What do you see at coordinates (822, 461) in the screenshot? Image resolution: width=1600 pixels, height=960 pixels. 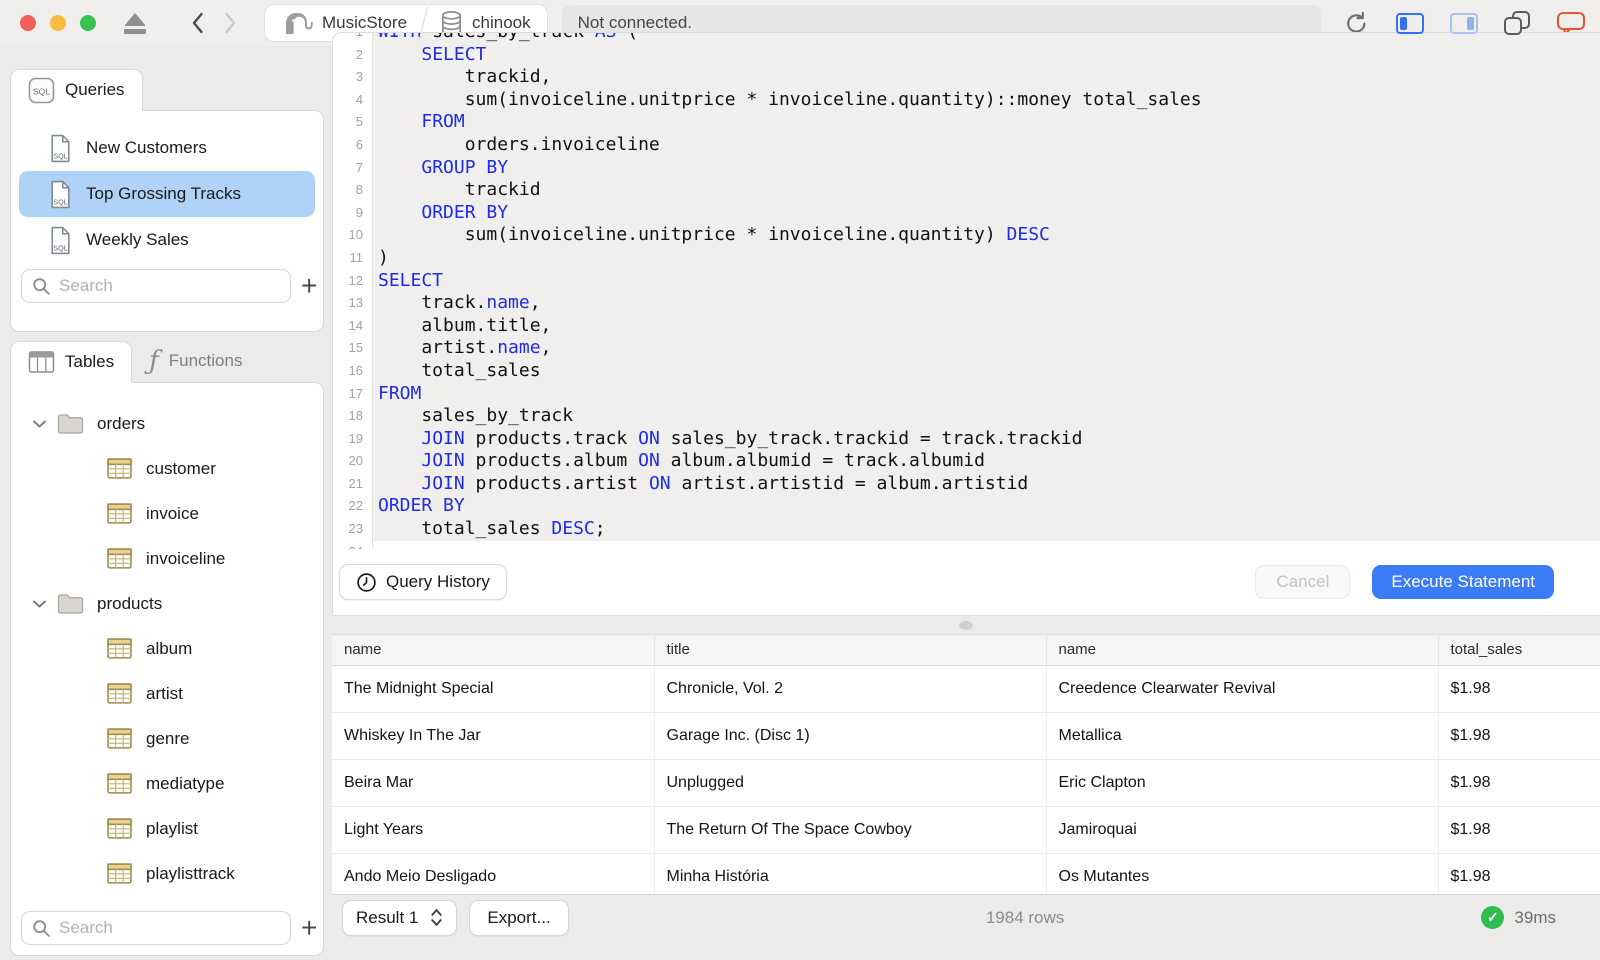 I see `code-segment: album.albumid = track.albumid` at bounding box center [822, 461].